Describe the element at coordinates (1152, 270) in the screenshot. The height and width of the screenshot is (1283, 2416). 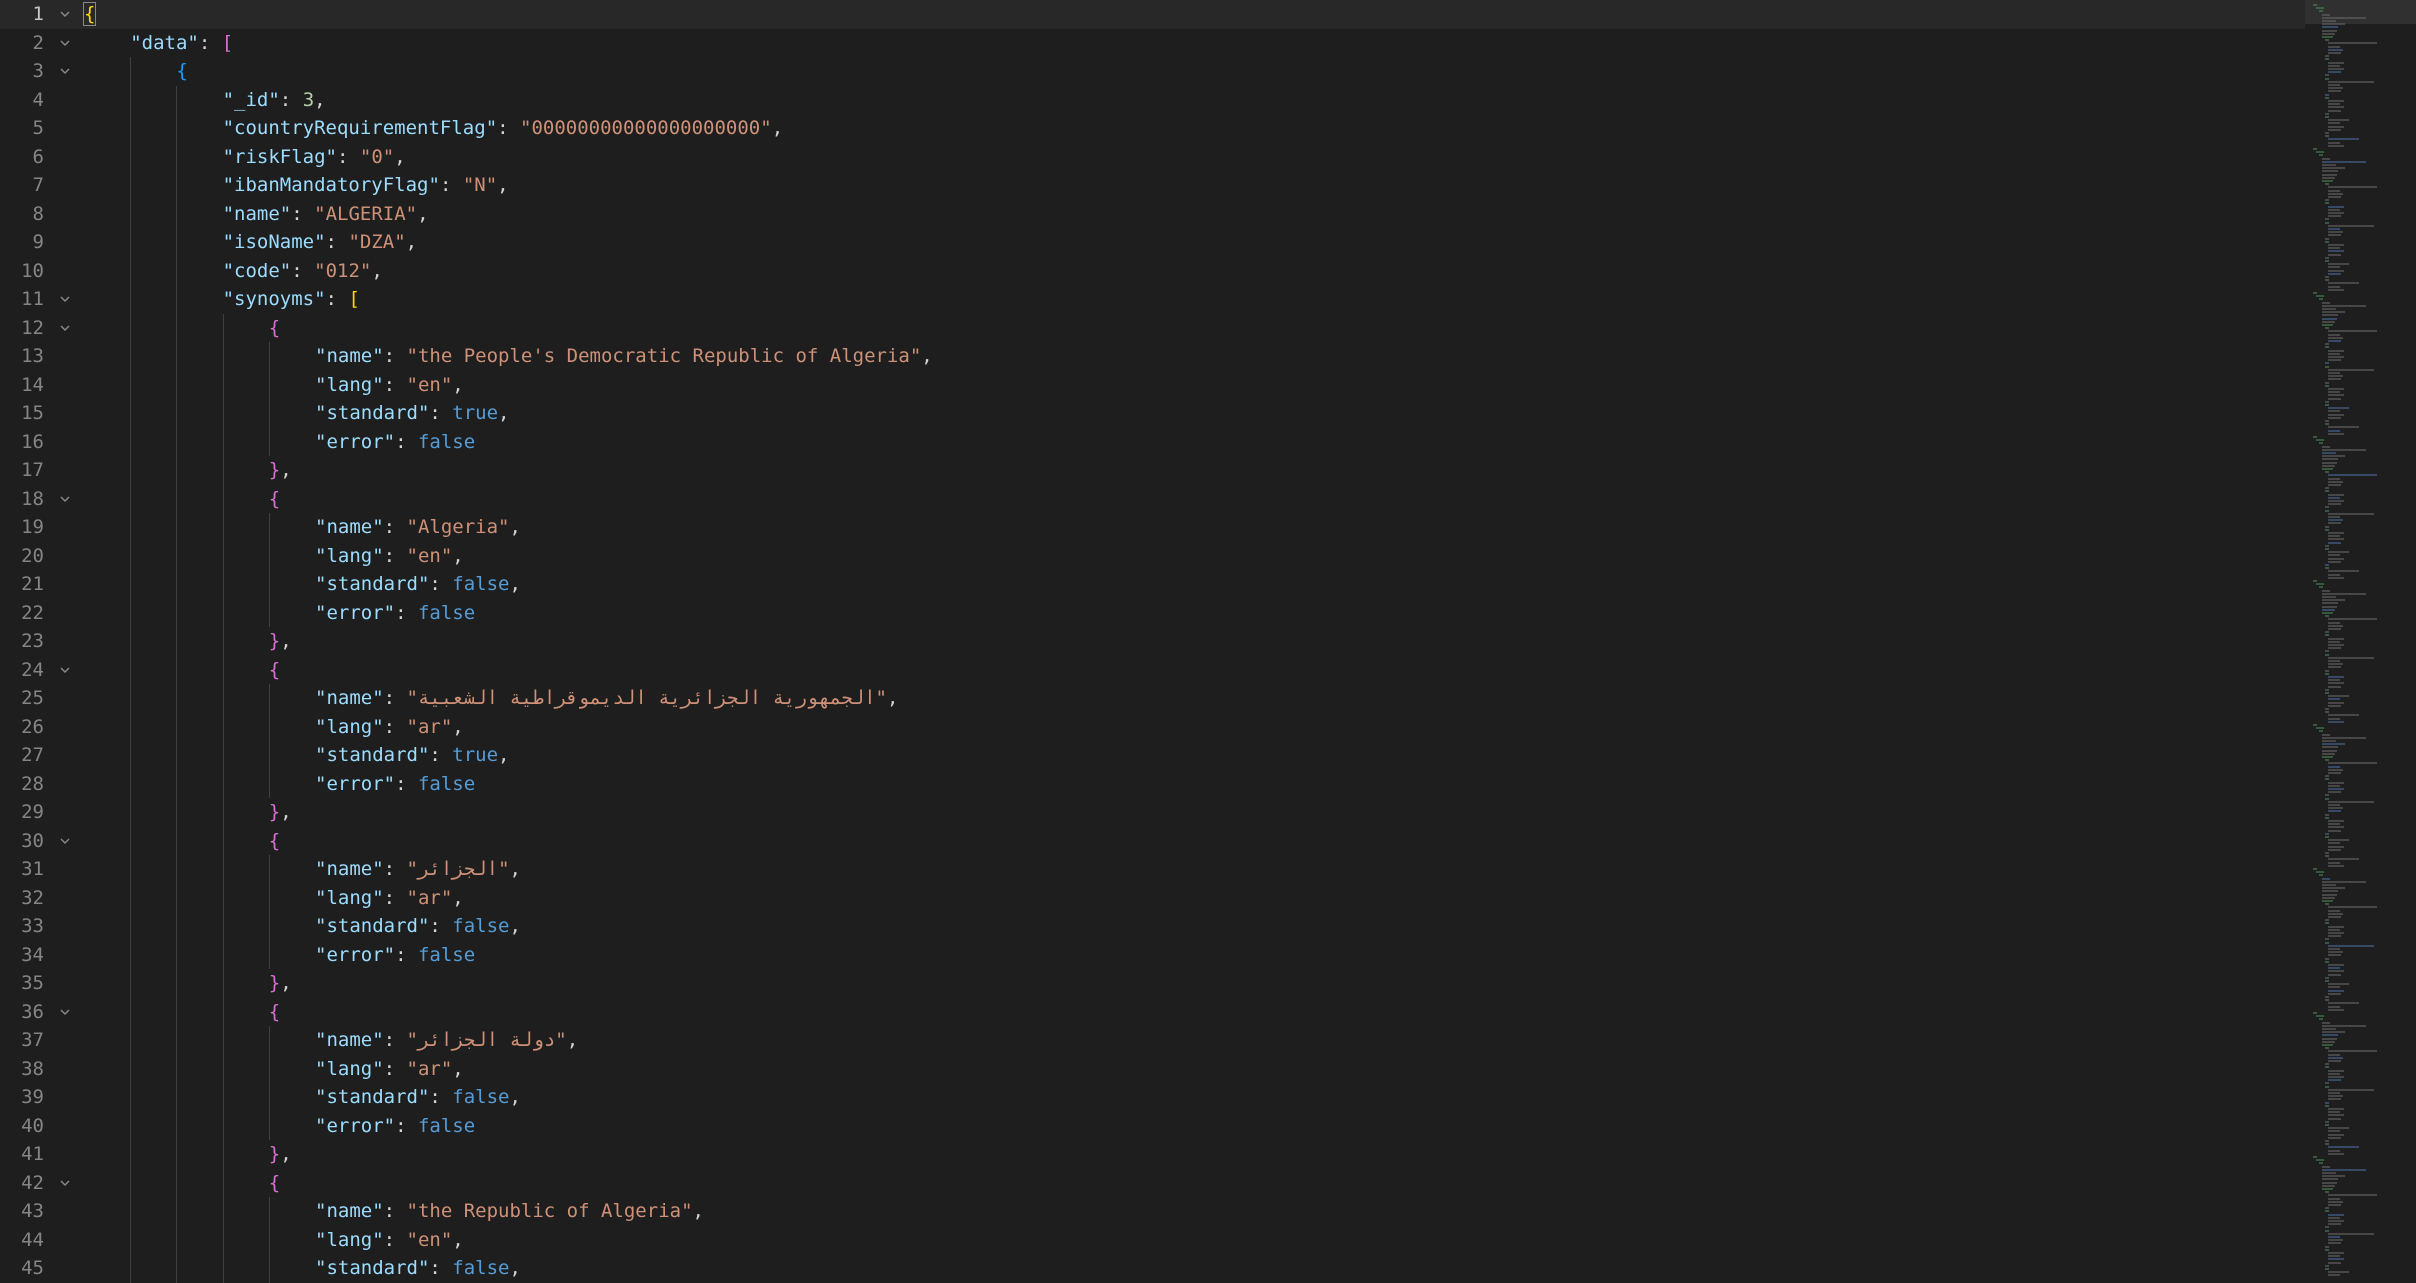
I see `code-line: 10 "code": "012",` at that location.